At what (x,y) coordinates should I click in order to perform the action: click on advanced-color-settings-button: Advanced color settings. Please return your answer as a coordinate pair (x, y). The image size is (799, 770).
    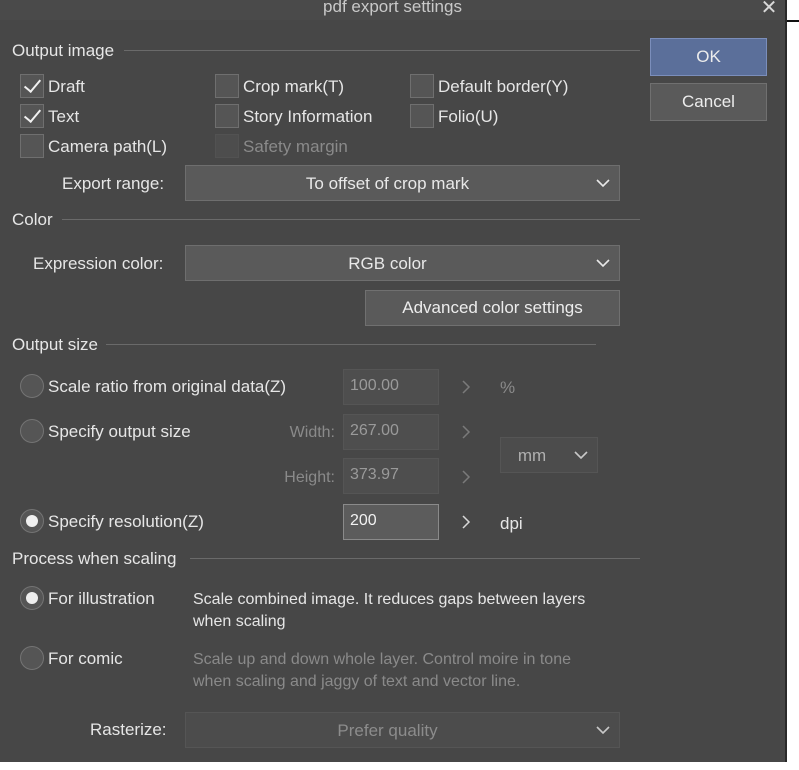
    Looking at the image, I should click on (492, 308).